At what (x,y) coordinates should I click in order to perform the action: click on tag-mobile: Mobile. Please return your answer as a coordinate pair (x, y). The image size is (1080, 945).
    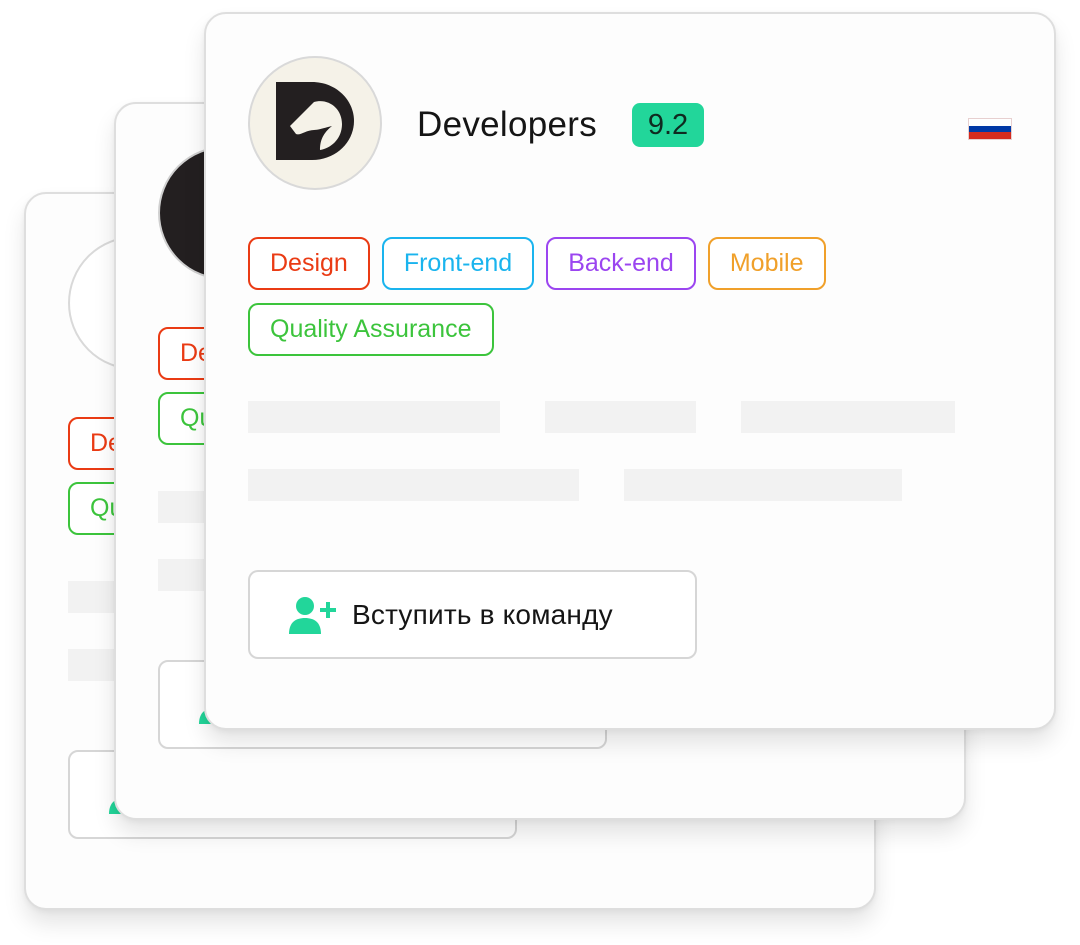
    Looking at the image, I should click on (766, 263).